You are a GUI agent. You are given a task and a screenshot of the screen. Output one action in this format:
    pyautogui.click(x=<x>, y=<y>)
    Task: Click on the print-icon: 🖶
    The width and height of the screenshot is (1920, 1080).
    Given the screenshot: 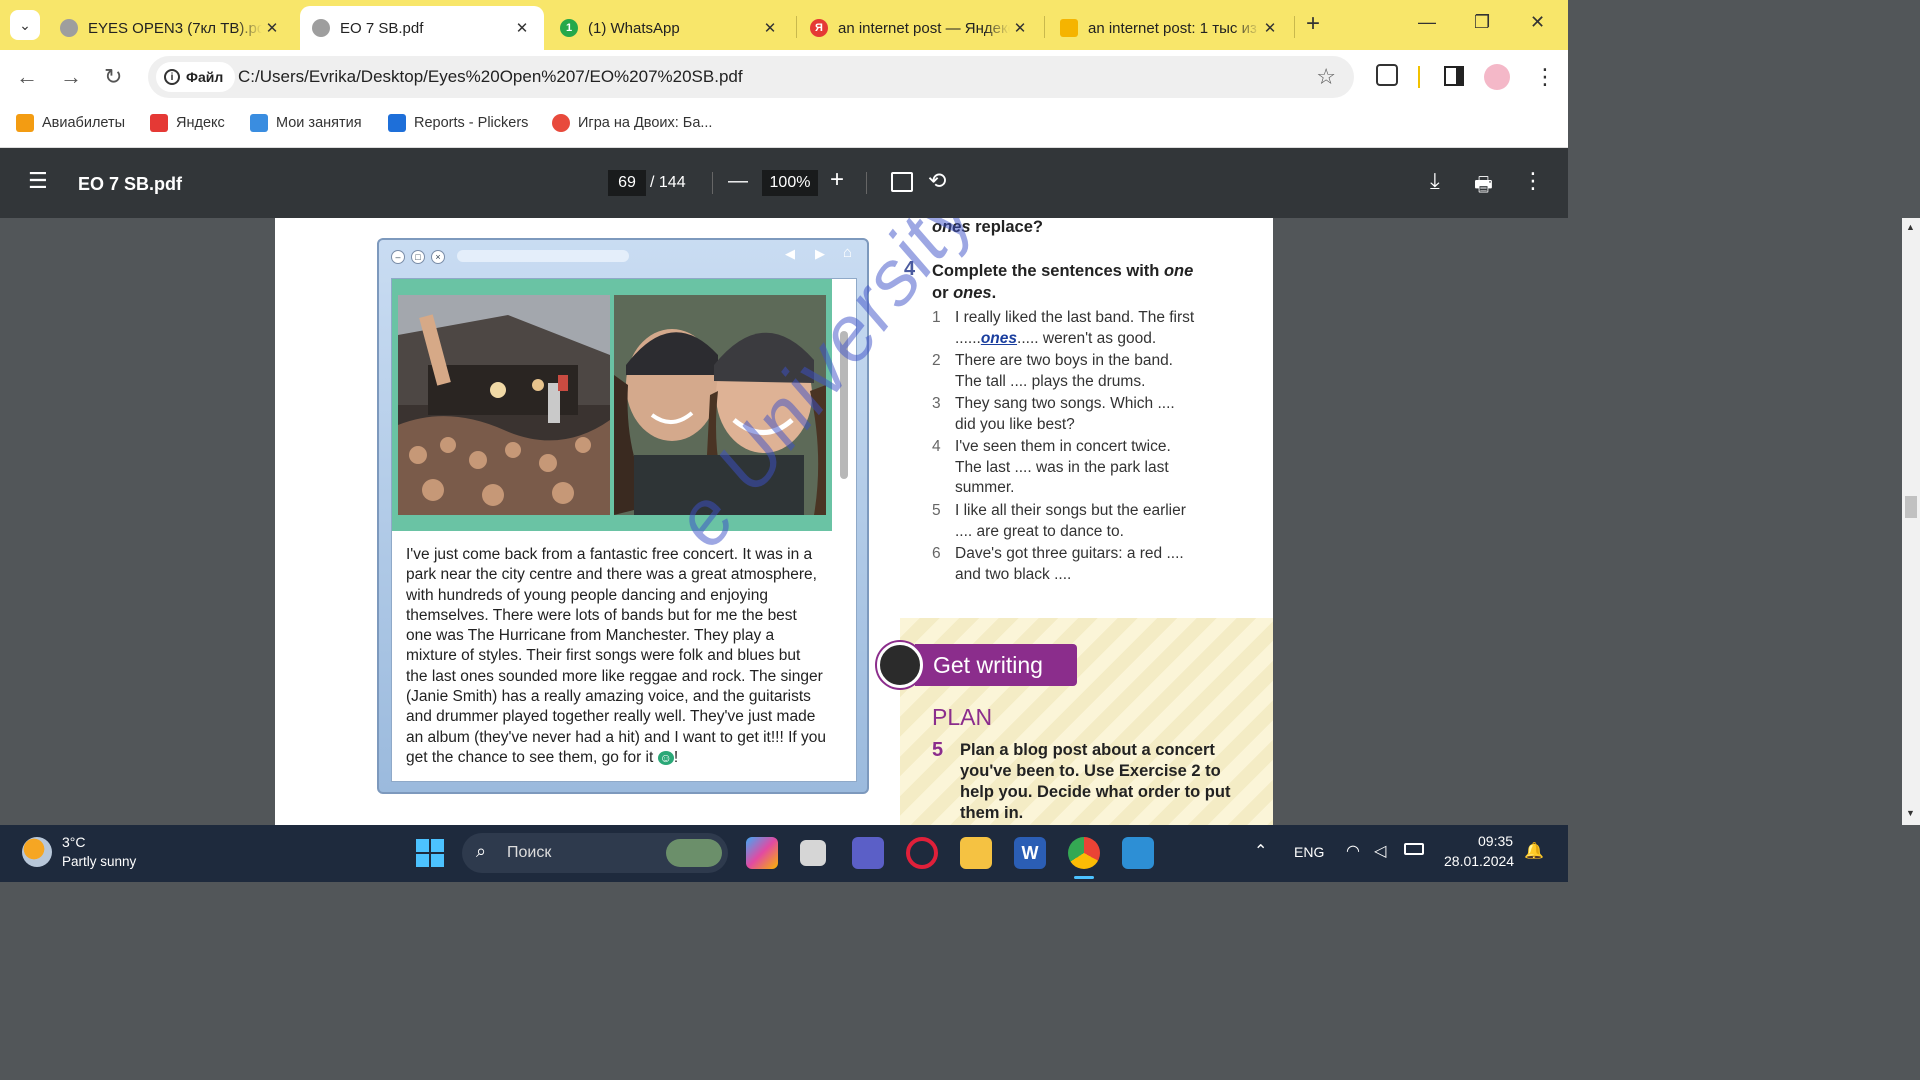 What is the action you would take?
    pyautogui.click(x=1483, y=187)
    